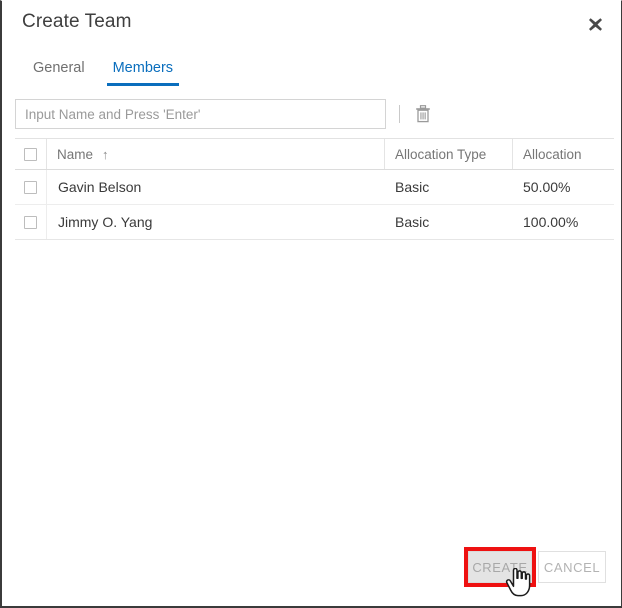 Image resolution: width=622 pixels, height=608 pixels. I want to click on select-all-header-cell, so click(31, 154).